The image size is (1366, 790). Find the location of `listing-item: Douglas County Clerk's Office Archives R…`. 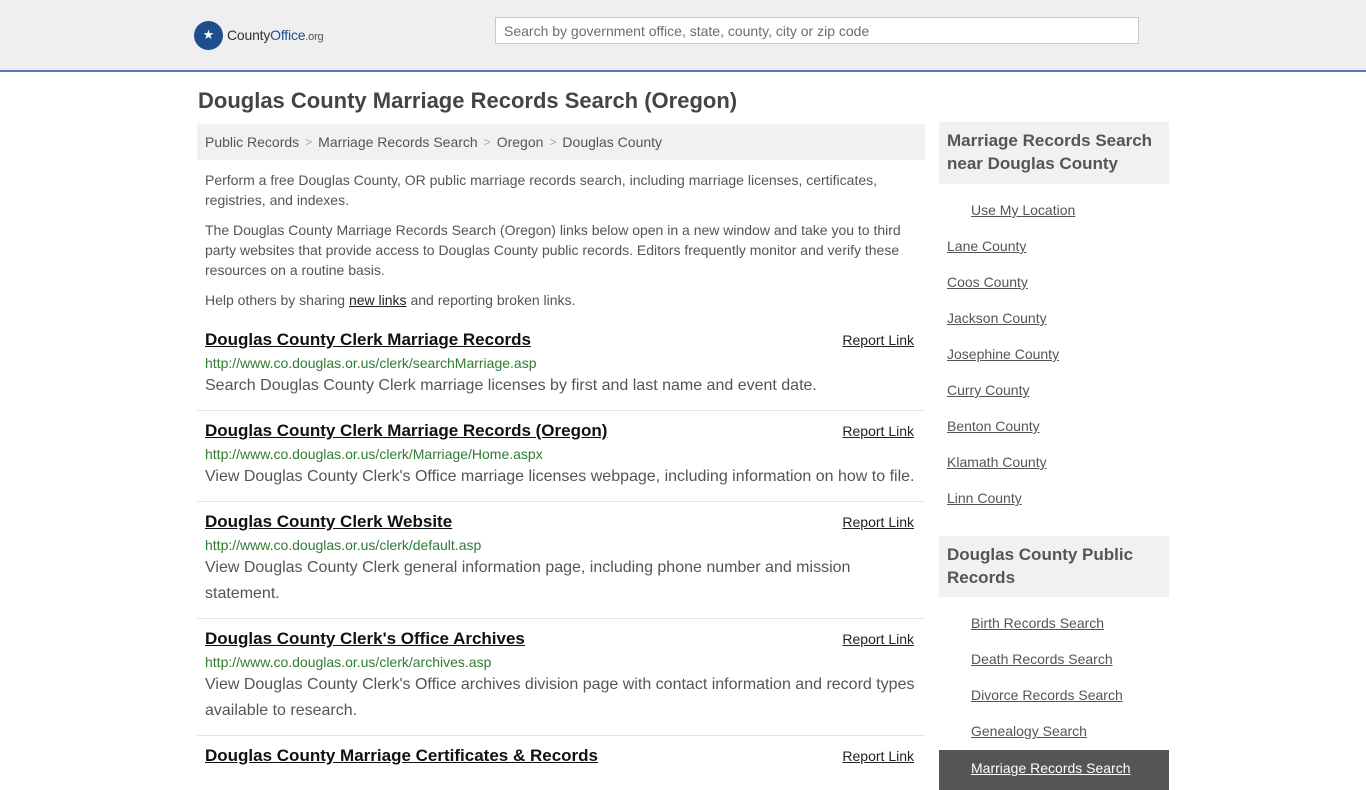

listing-item: Douglas County Clerk's Office Archives R… is located at coordinates (561, 676).